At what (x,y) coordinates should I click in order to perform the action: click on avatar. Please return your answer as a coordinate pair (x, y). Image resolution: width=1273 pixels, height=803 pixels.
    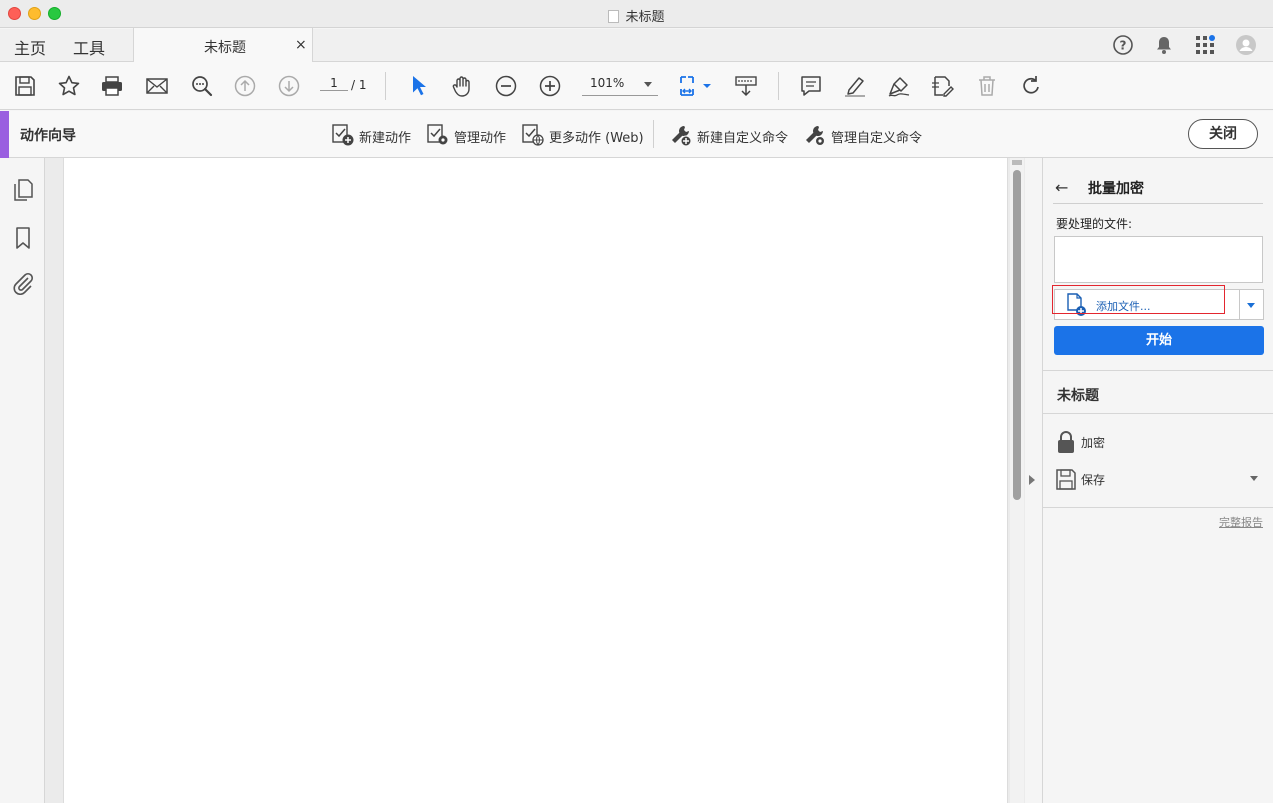
    Looking at the image, I should click on (1246, 45).